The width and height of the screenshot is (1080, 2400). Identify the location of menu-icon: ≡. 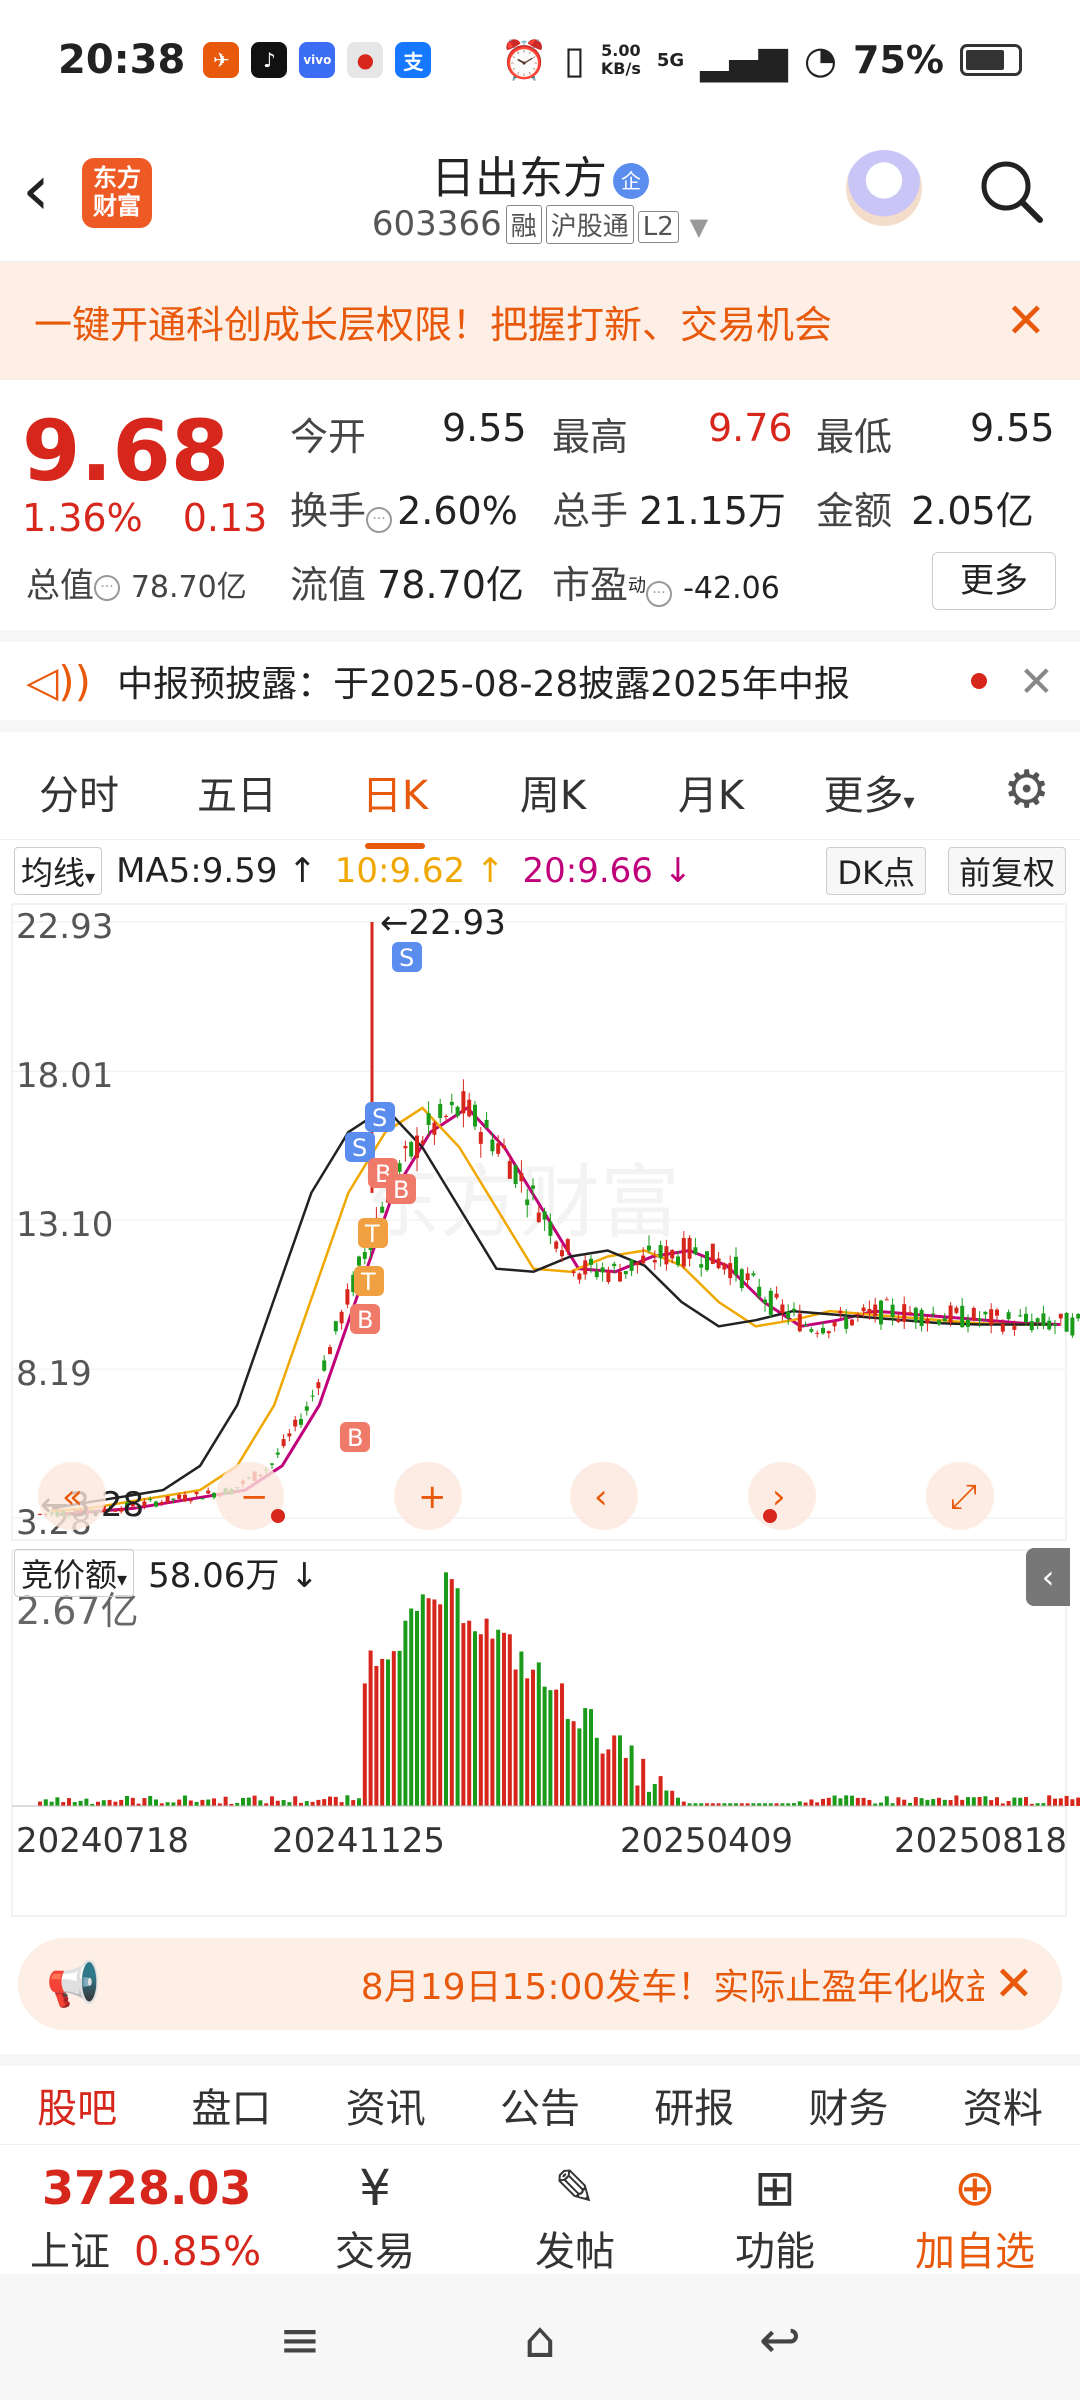
(300, 2340).